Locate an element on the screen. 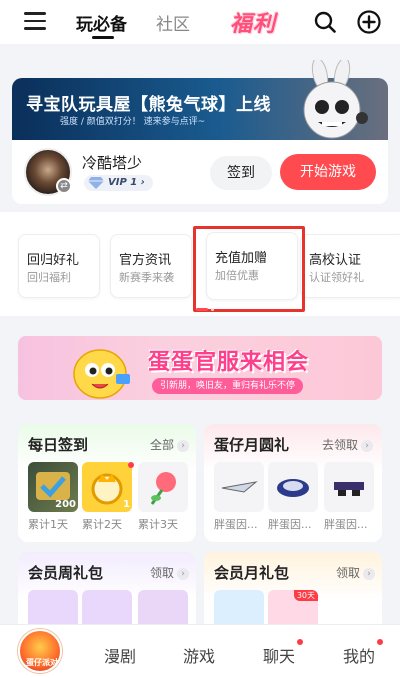 The width and height of the screenshot is (400, 678). nav-home-game-icon: 蛋仔派对 is located at coordinates (40, 651).